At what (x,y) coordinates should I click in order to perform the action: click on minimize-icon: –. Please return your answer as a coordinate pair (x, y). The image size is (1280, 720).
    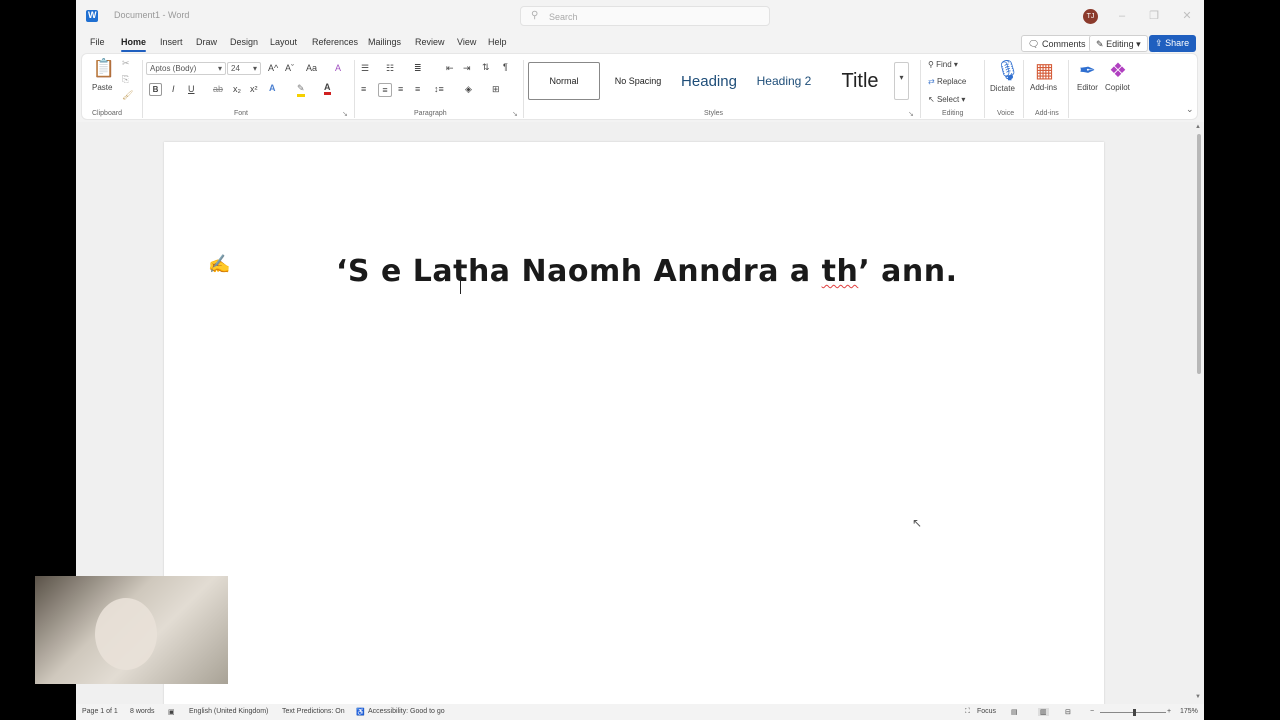
    Looking at the image, I should click on (1122, 16).